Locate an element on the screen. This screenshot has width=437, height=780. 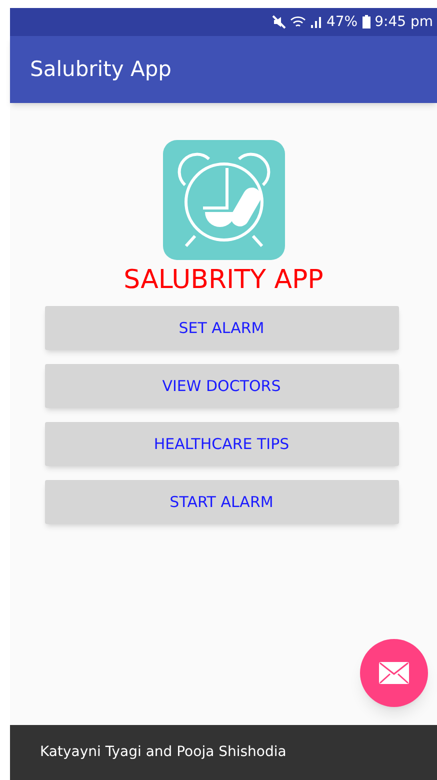
envelope-icon is located at coordinates (394, 673).